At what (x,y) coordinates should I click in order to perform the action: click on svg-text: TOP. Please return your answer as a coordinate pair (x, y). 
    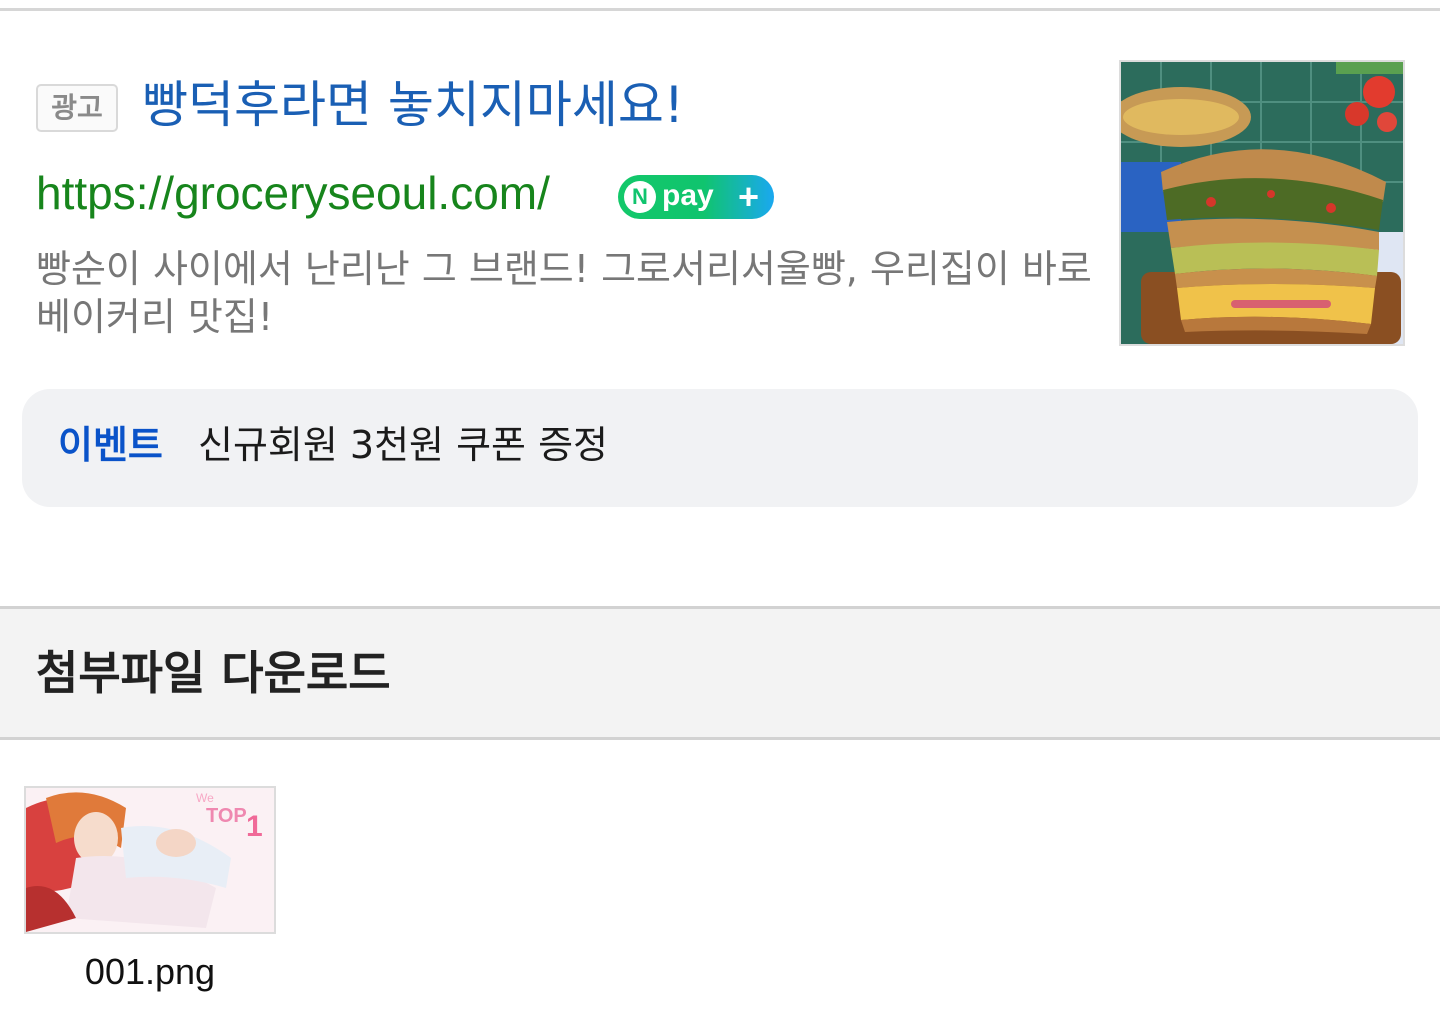
    Looking at the image, I should click on (226, 816).